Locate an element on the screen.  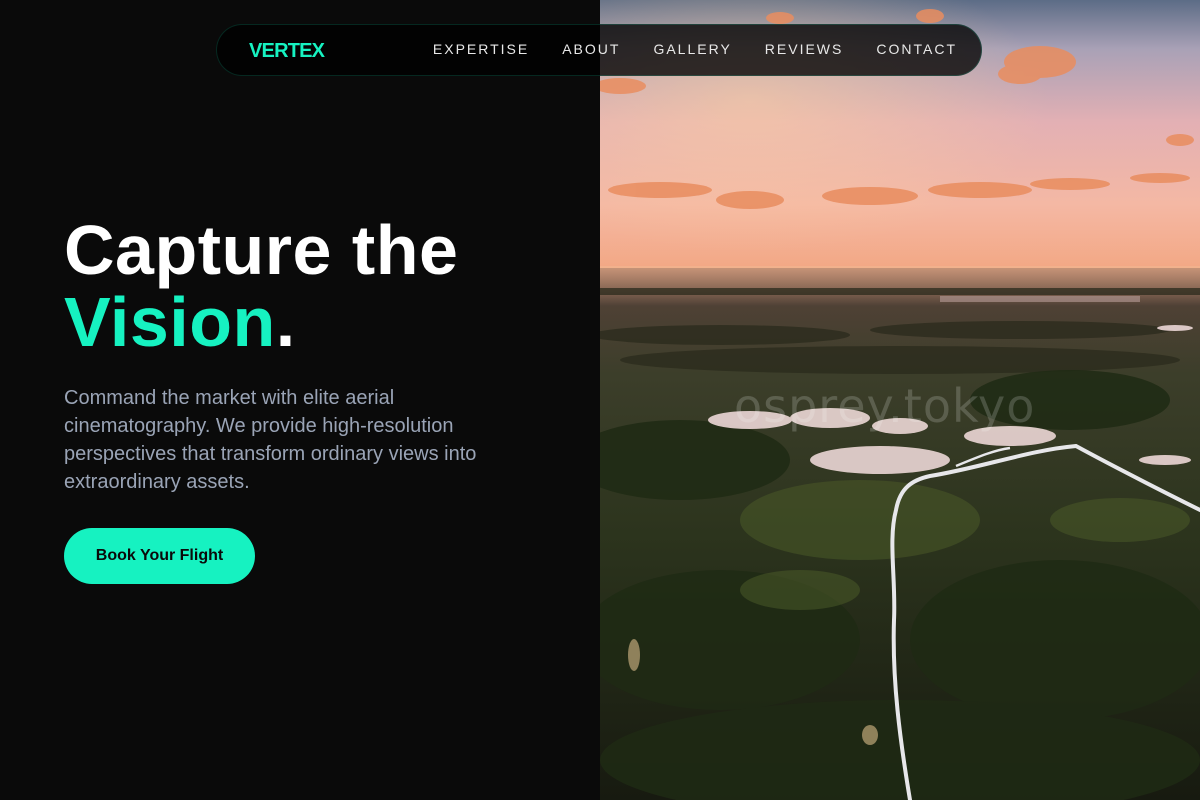
headline-line-1: Capture the is located at coordinates (261, 250).